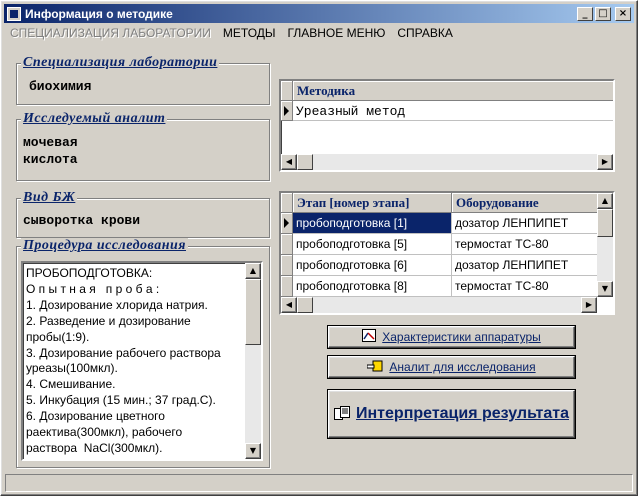 This screenshot has height=496, width=638. I want to click on equipment-characteristics-button: Характеристики аппаратуры, so click(451, 337).